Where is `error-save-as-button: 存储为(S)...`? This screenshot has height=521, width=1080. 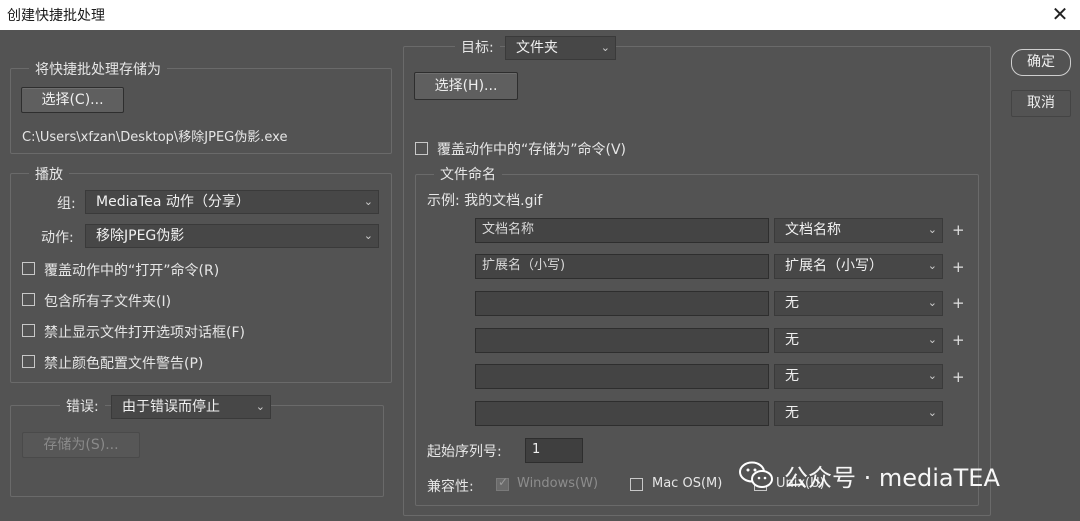
error-save-as-button: 存储为(S)... is located at coordinates (81, 445).